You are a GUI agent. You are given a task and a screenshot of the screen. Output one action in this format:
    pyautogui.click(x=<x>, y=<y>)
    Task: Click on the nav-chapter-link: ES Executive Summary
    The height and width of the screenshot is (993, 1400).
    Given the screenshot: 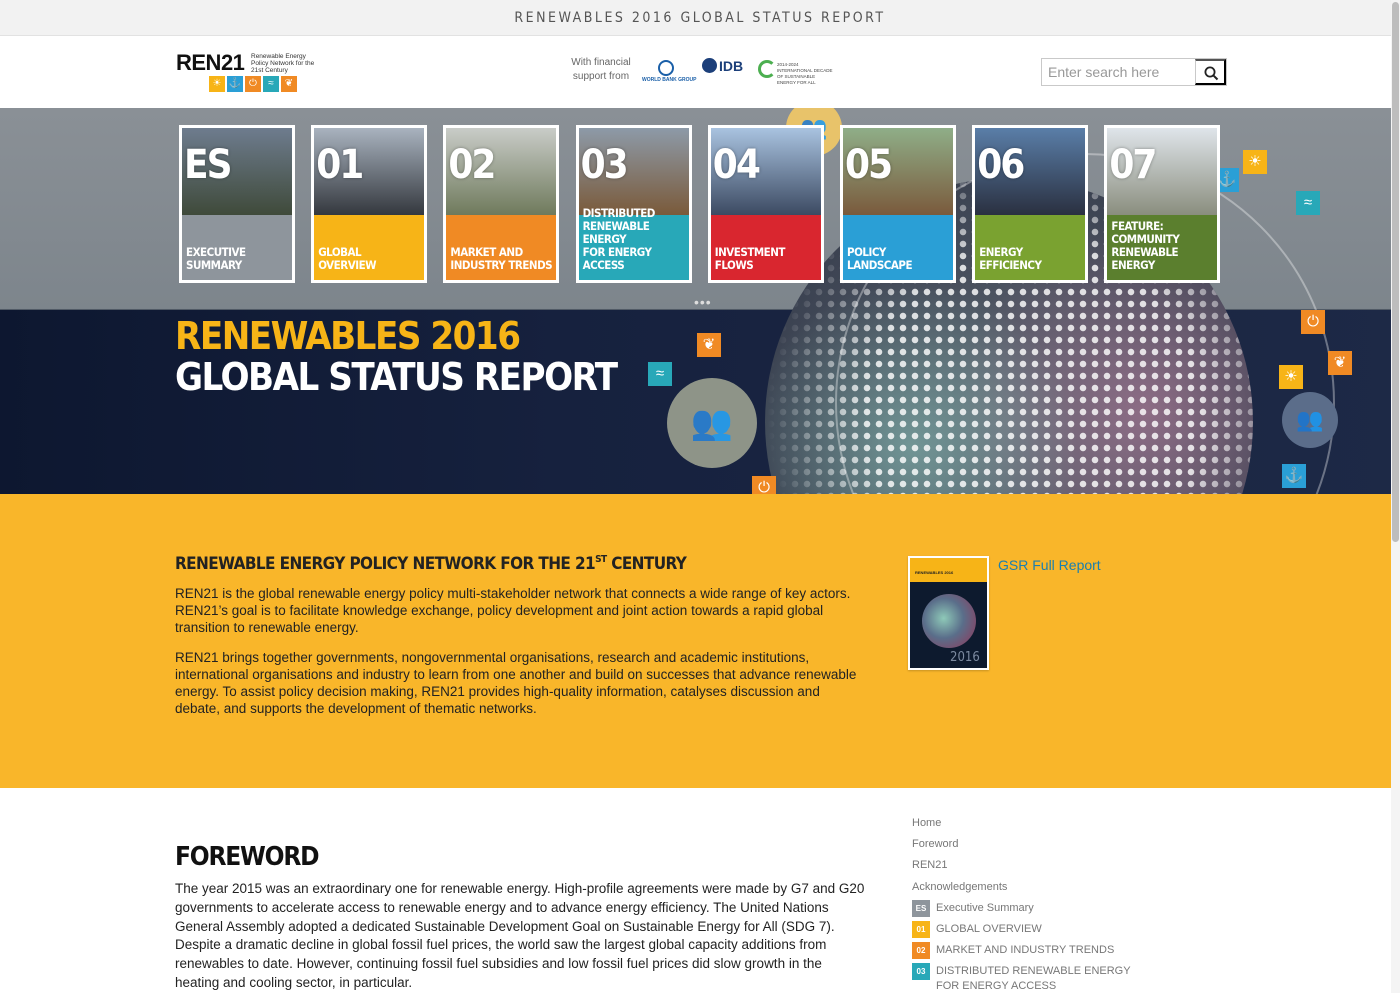 What is the action you would take?
    pyautogui.click(x=1032, y=908)
    